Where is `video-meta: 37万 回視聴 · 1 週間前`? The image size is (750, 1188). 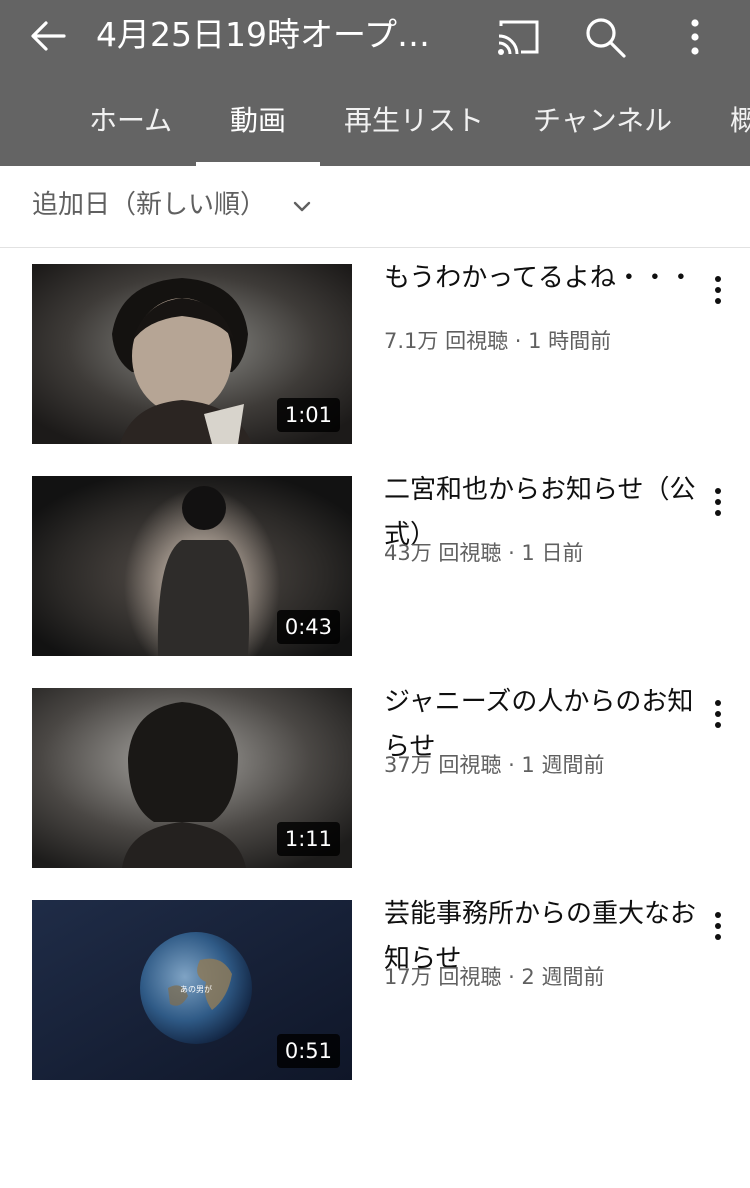 video-meta: 37万 回視聴 · 1 週間前 is located at coordinates (494, 765).